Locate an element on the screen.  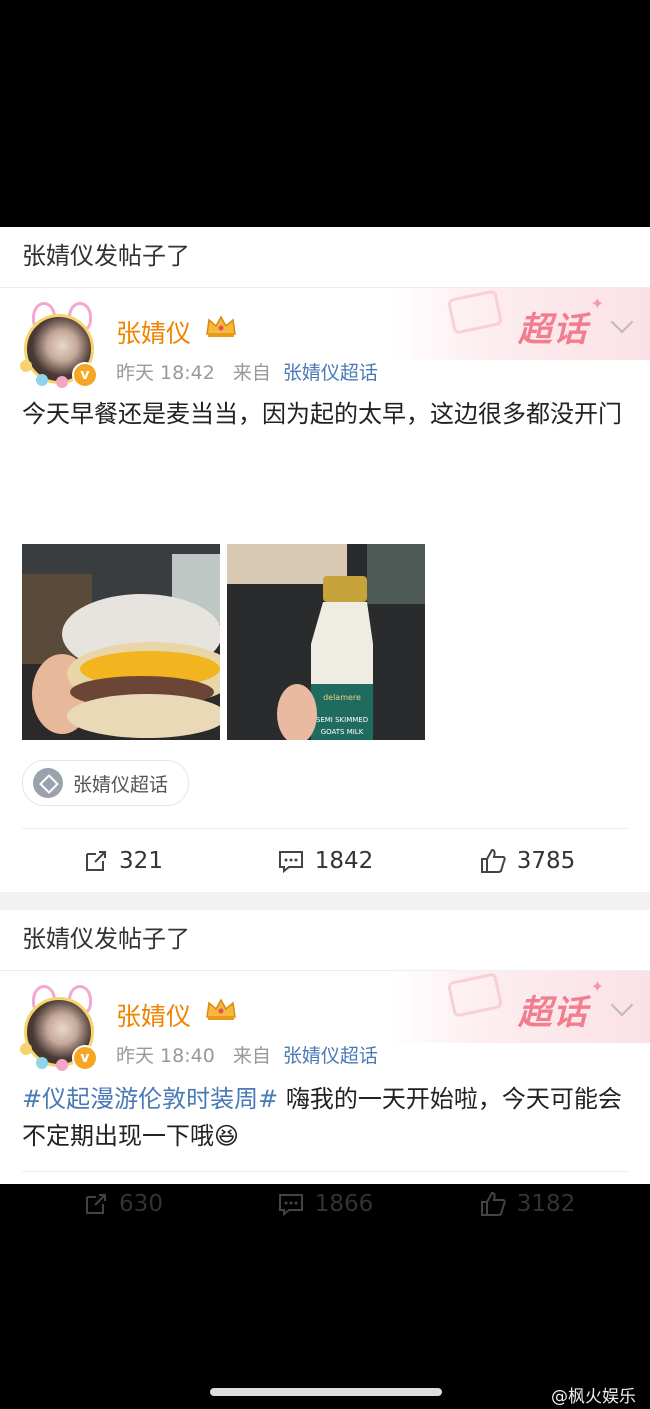
post-text: 今天早餐还是麦当当，因为起的太早，这边很多都没开门 is located at coordinates (322, 414).